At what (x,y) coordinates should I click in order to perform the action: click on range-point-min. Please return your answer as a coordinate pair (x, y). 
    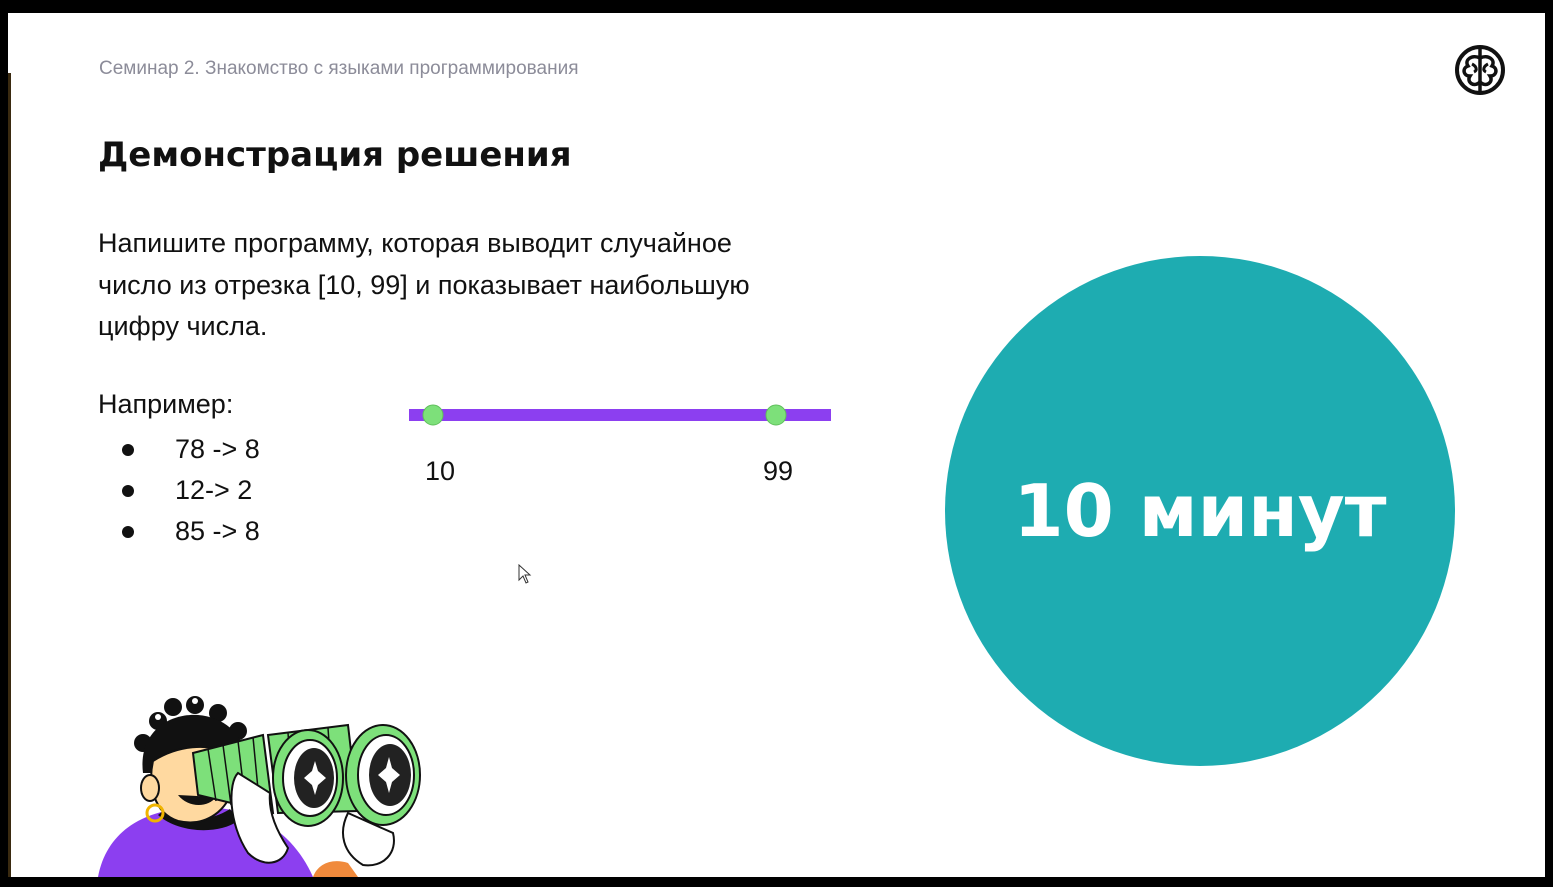
    Looking at the image, I should click on (433, 415).